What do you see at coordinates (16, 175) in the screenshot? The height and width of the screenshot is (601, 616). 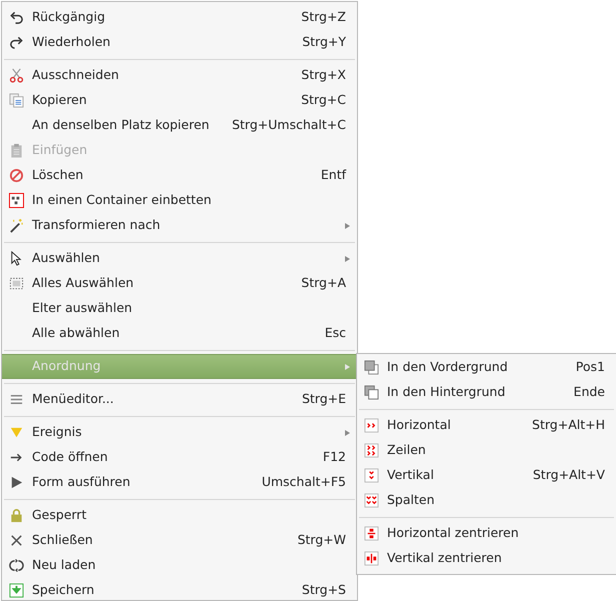 I see `prohibited-icon` at bounding box center [16, 175].